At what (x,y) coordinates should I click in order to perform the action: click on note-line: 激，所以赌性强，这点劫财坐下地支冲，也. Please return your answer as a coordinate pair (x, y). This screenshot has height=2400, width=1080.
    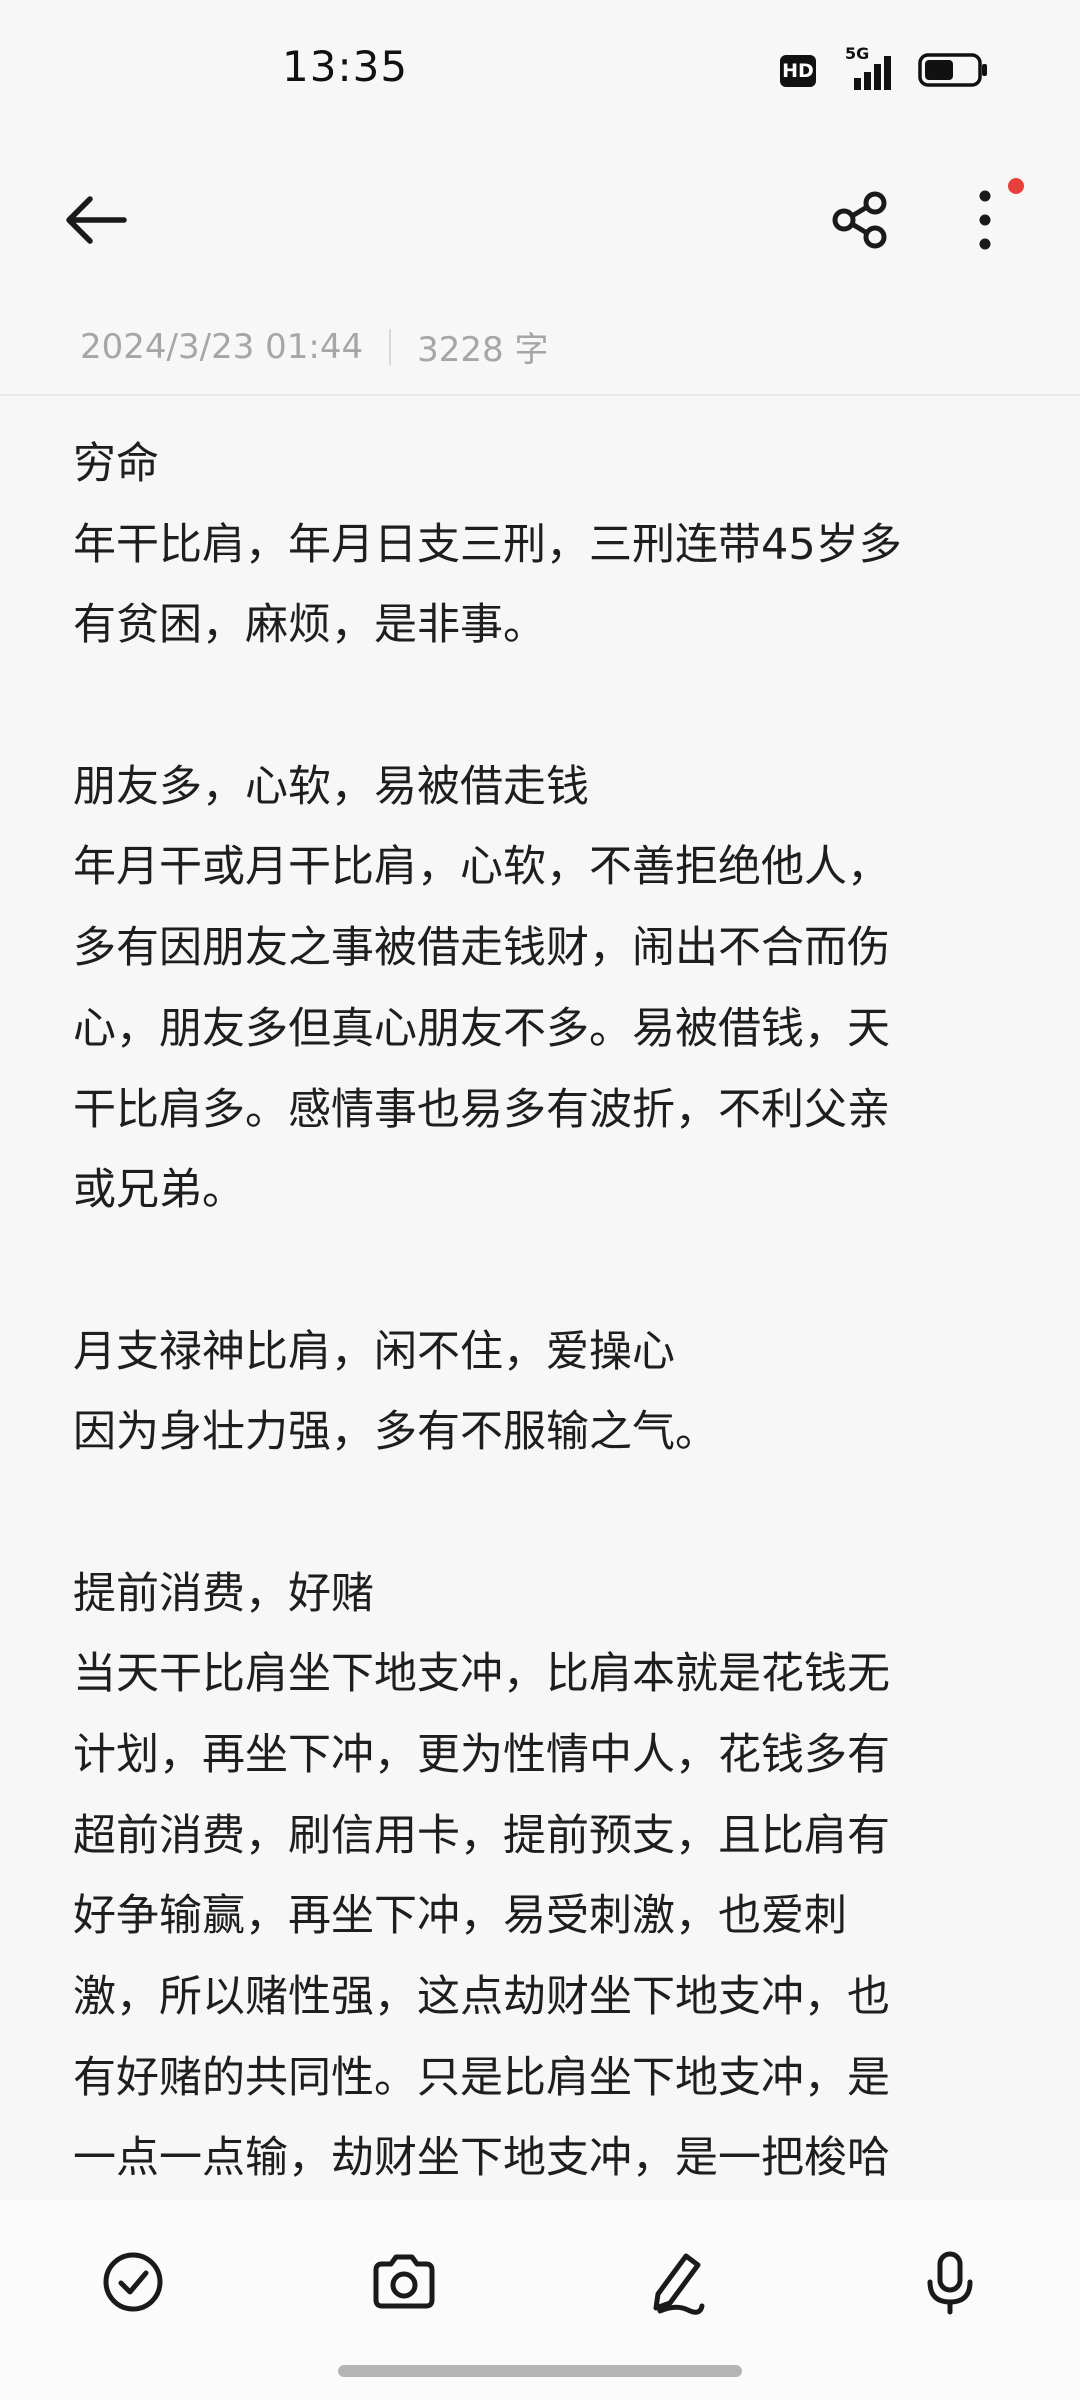
    Looking at the image, I should click on (481, 1997).